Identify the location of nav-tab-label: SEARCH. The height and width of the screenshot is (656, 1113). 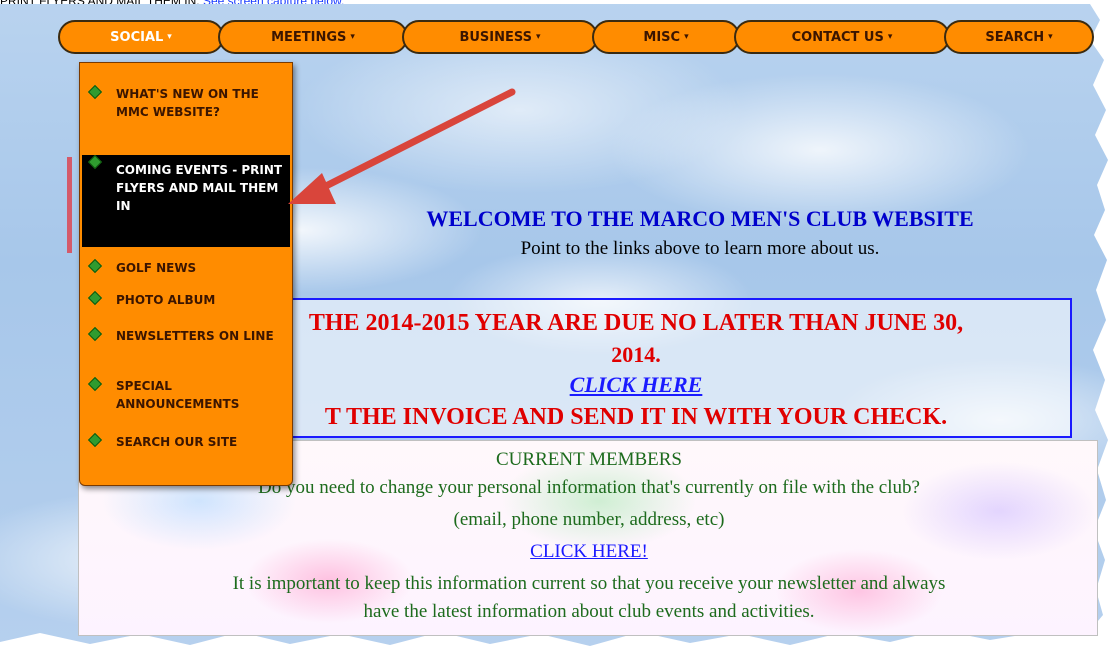
(1015, 37).